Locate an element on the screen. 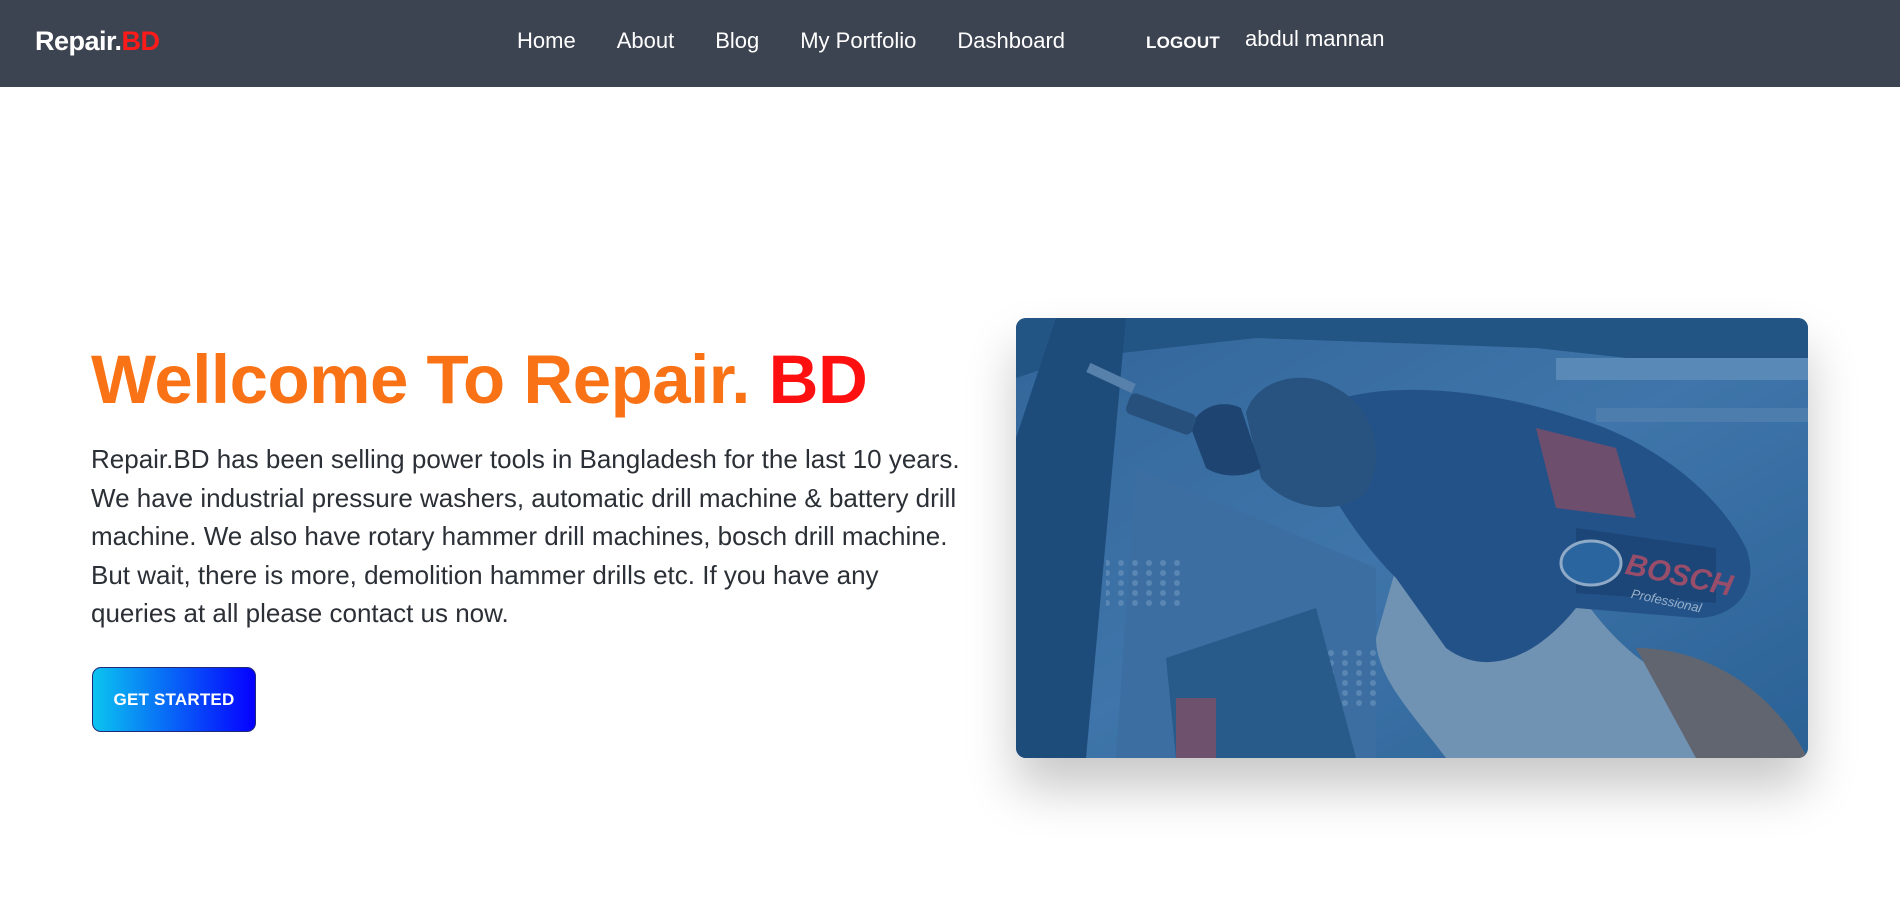  brand-logo: Repair.BD is located at coordinates (97, 41).